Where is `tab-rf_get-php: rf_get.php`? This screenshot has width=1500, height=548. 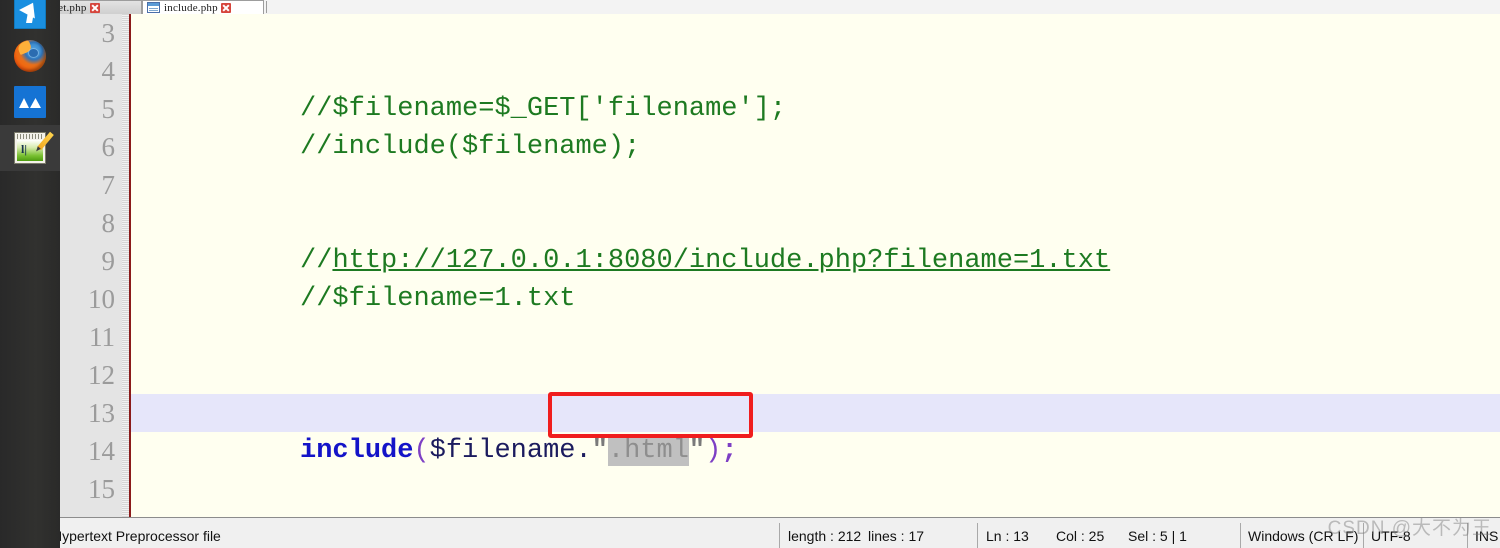 tab-rf_get-php: rf_get.php is located at coordinates (101, 7).